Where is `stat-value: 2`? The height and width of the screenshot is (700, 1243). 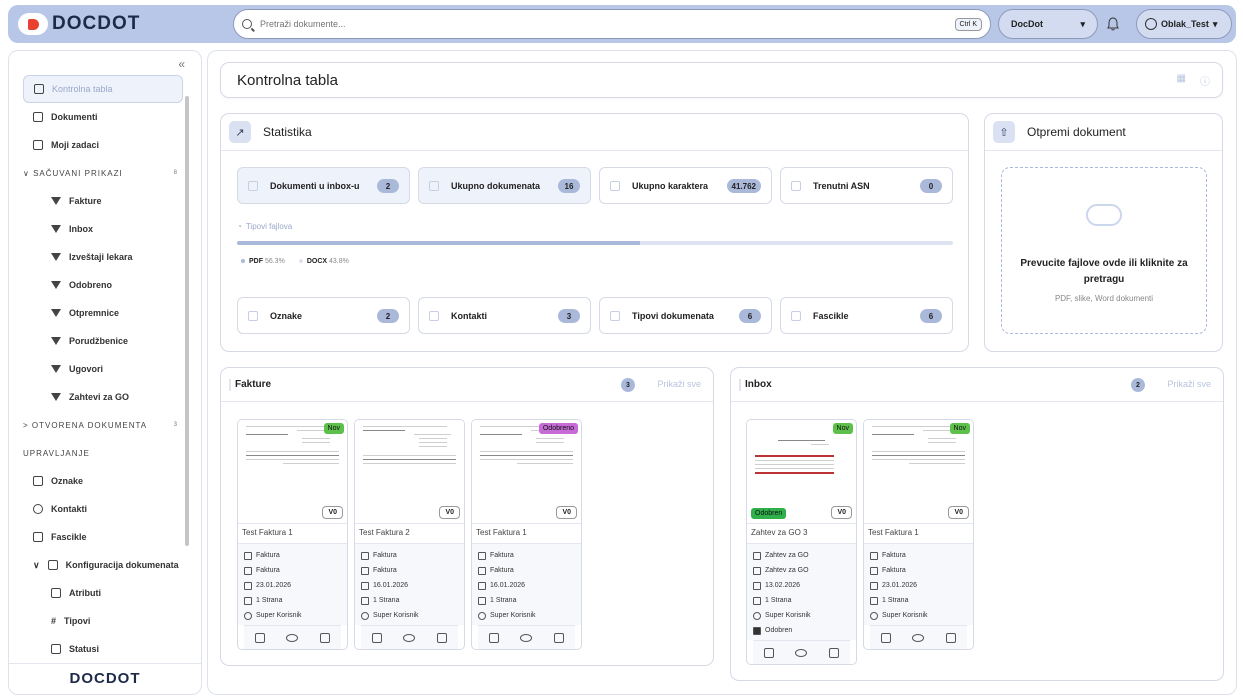 stat-value: 2 is located at coordinates (388, 316).